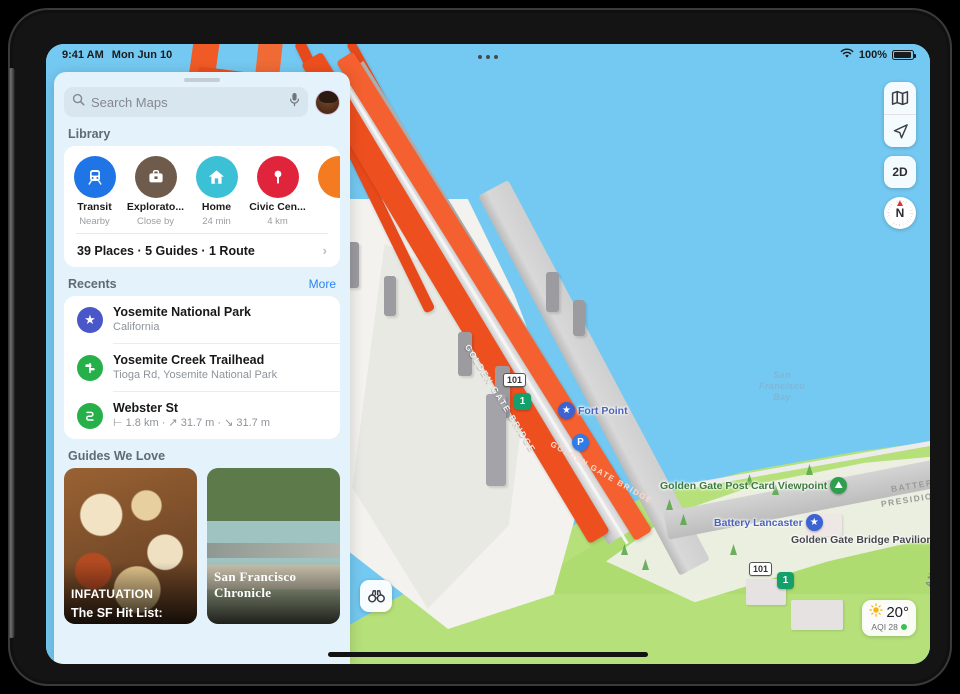 This screenshot has height=694, width=960. I want to click on list-item-subtitle: Tioga Rd, Yosemite National Park, so click(195, 375).